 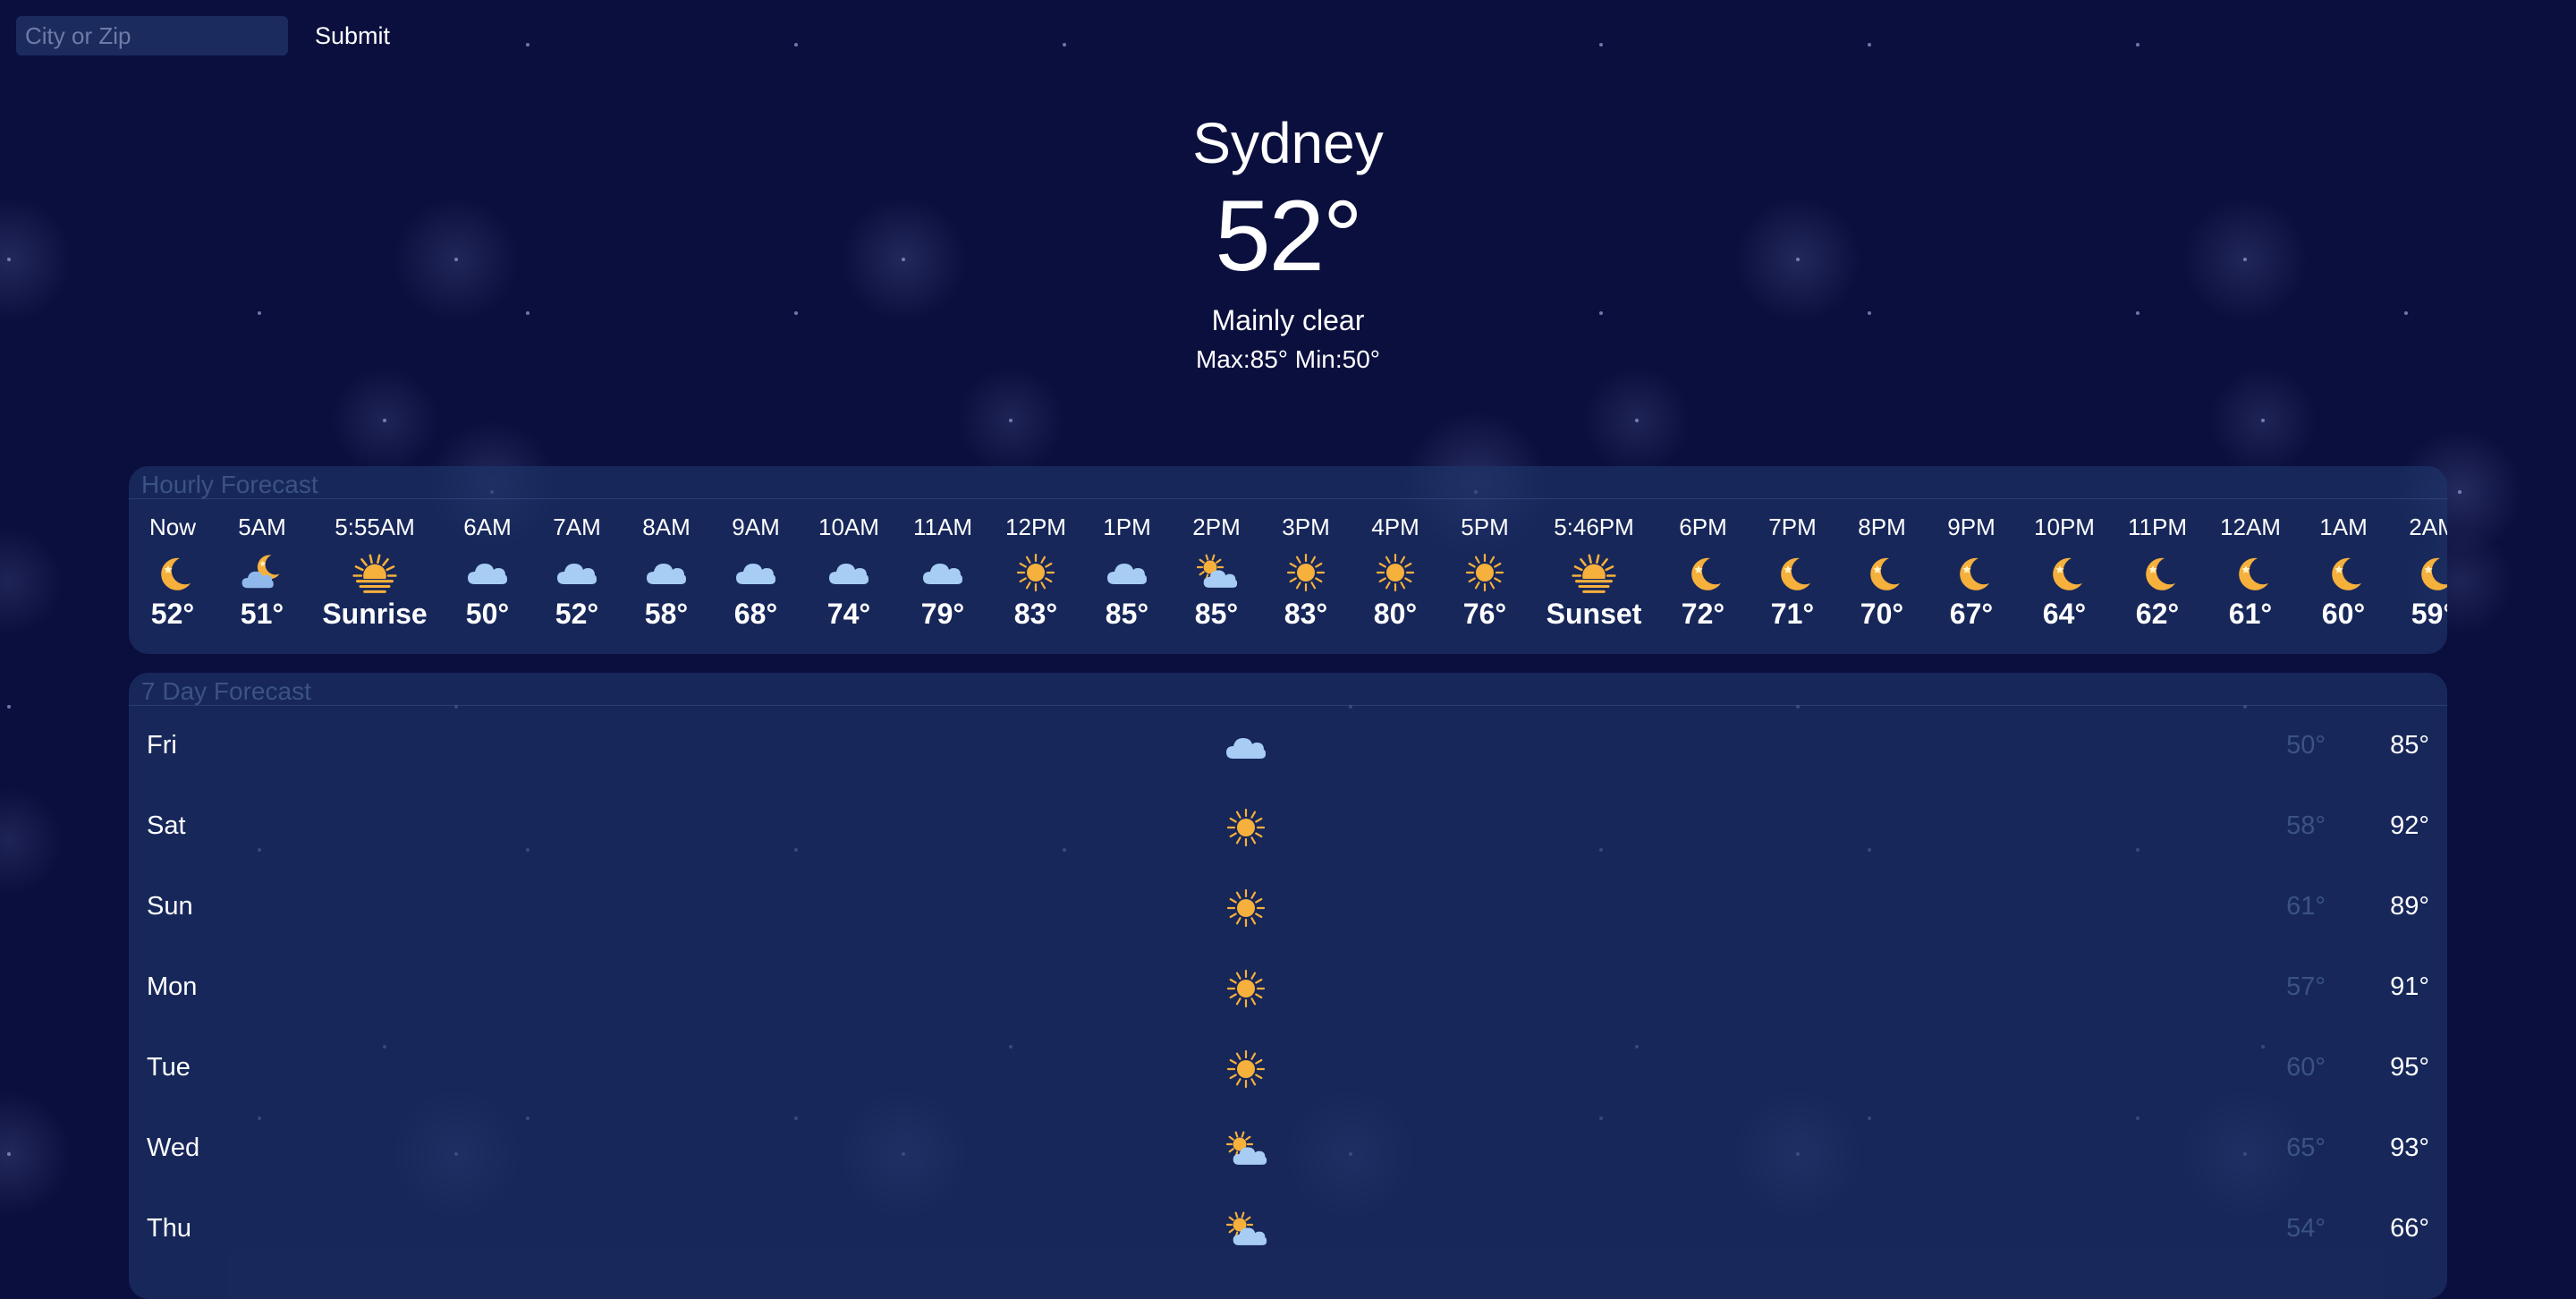 I want to click on hourly-forecast-item: 10PM 64°, so click(x=2064, y=575).